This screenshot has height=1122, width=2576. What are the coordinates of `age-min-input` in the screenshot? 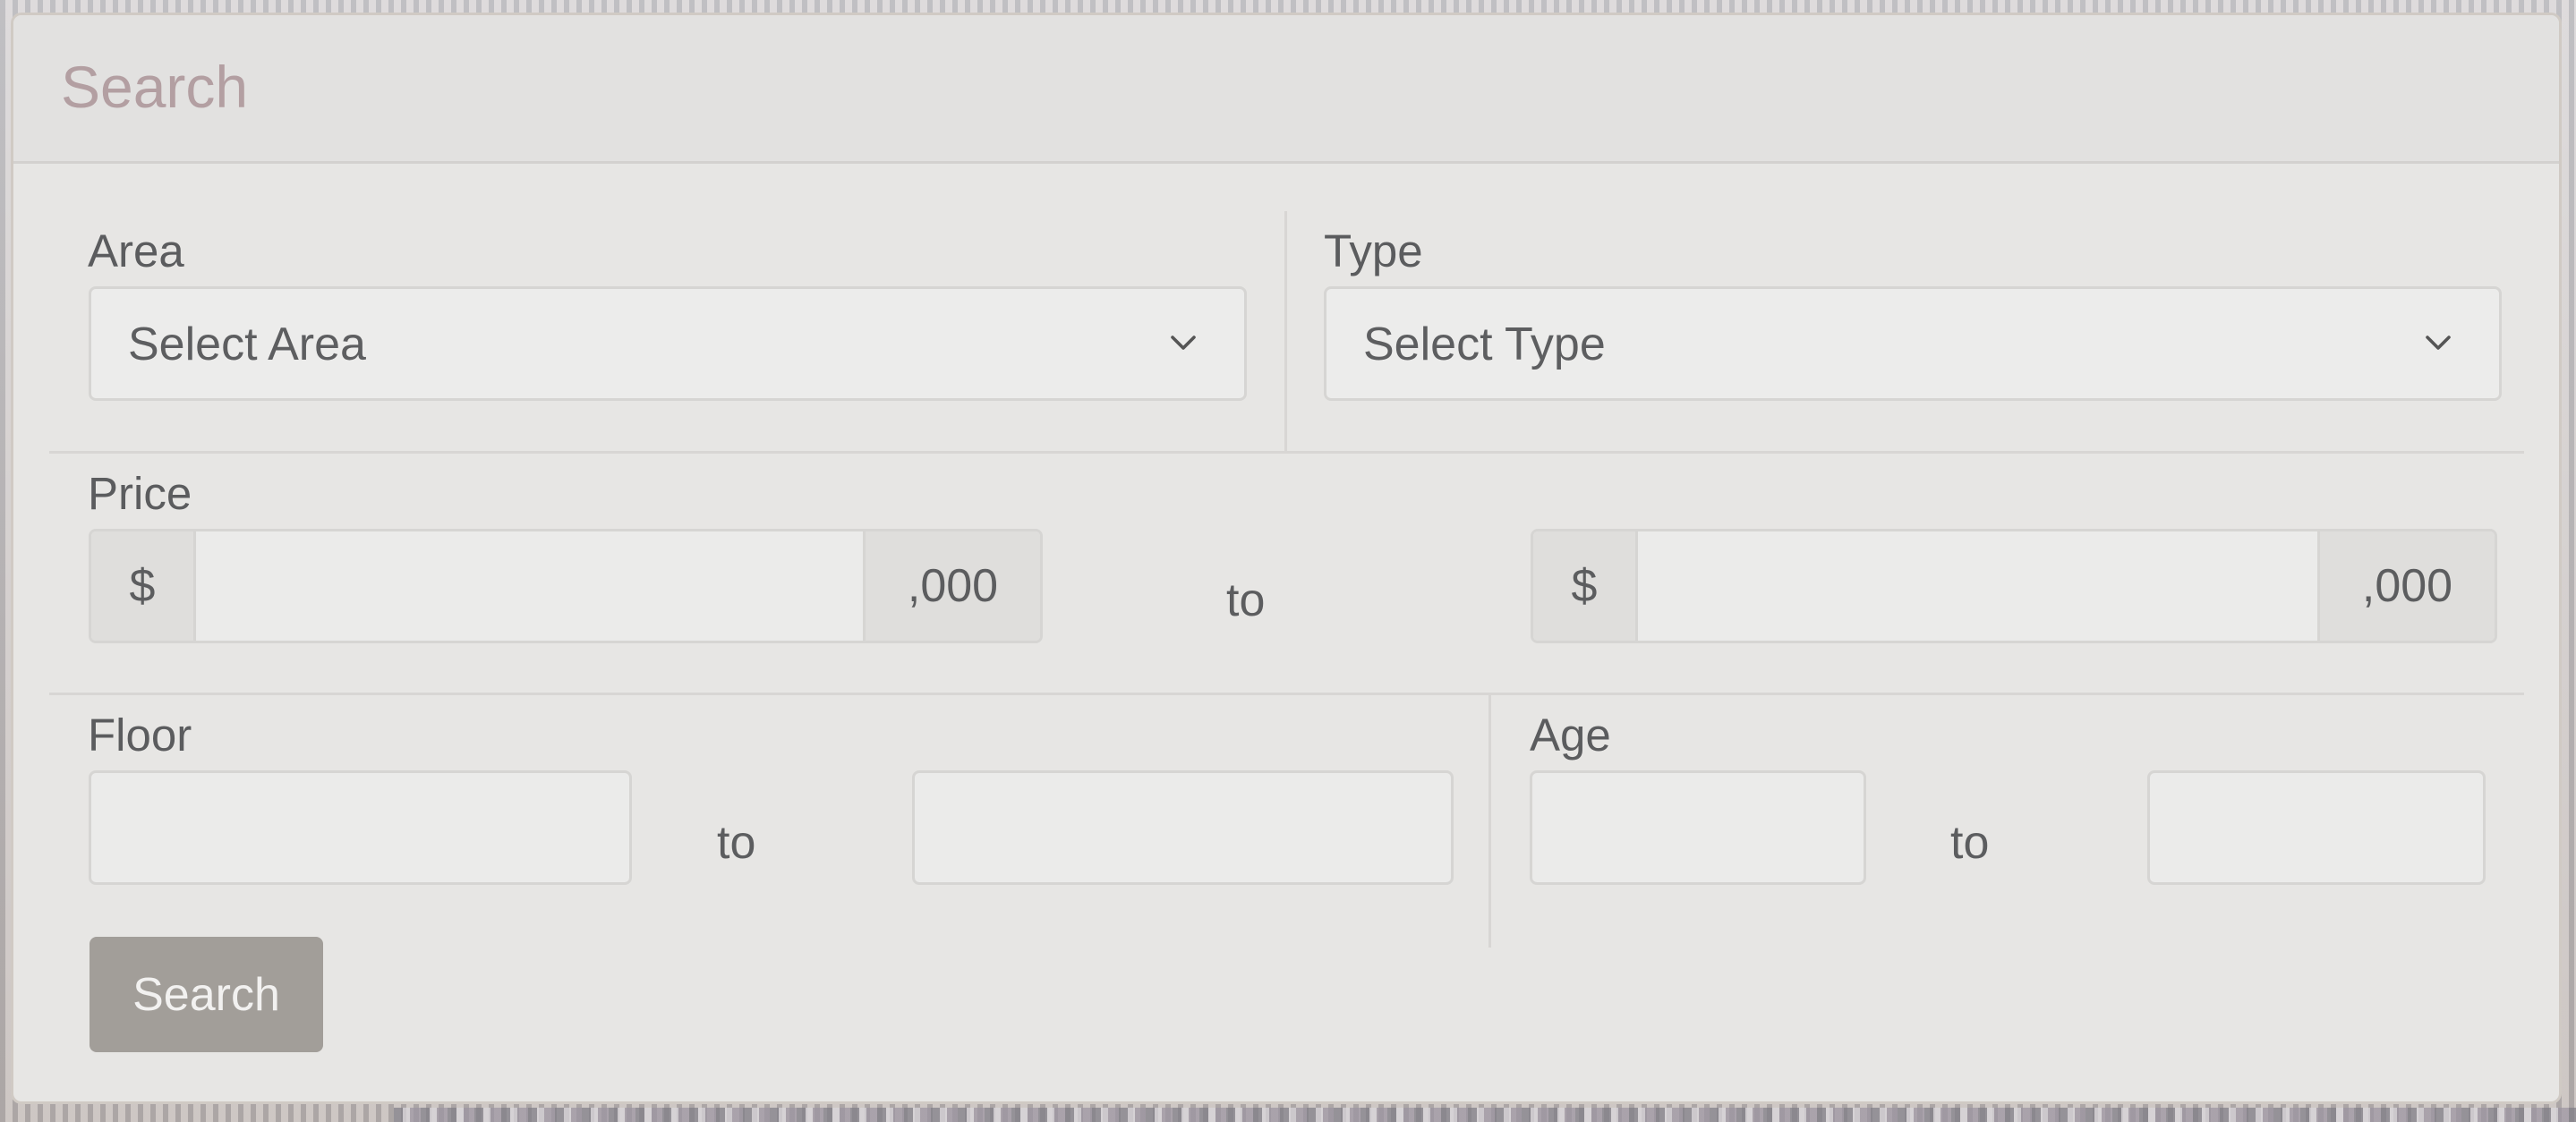 It's located at (1698, 827).